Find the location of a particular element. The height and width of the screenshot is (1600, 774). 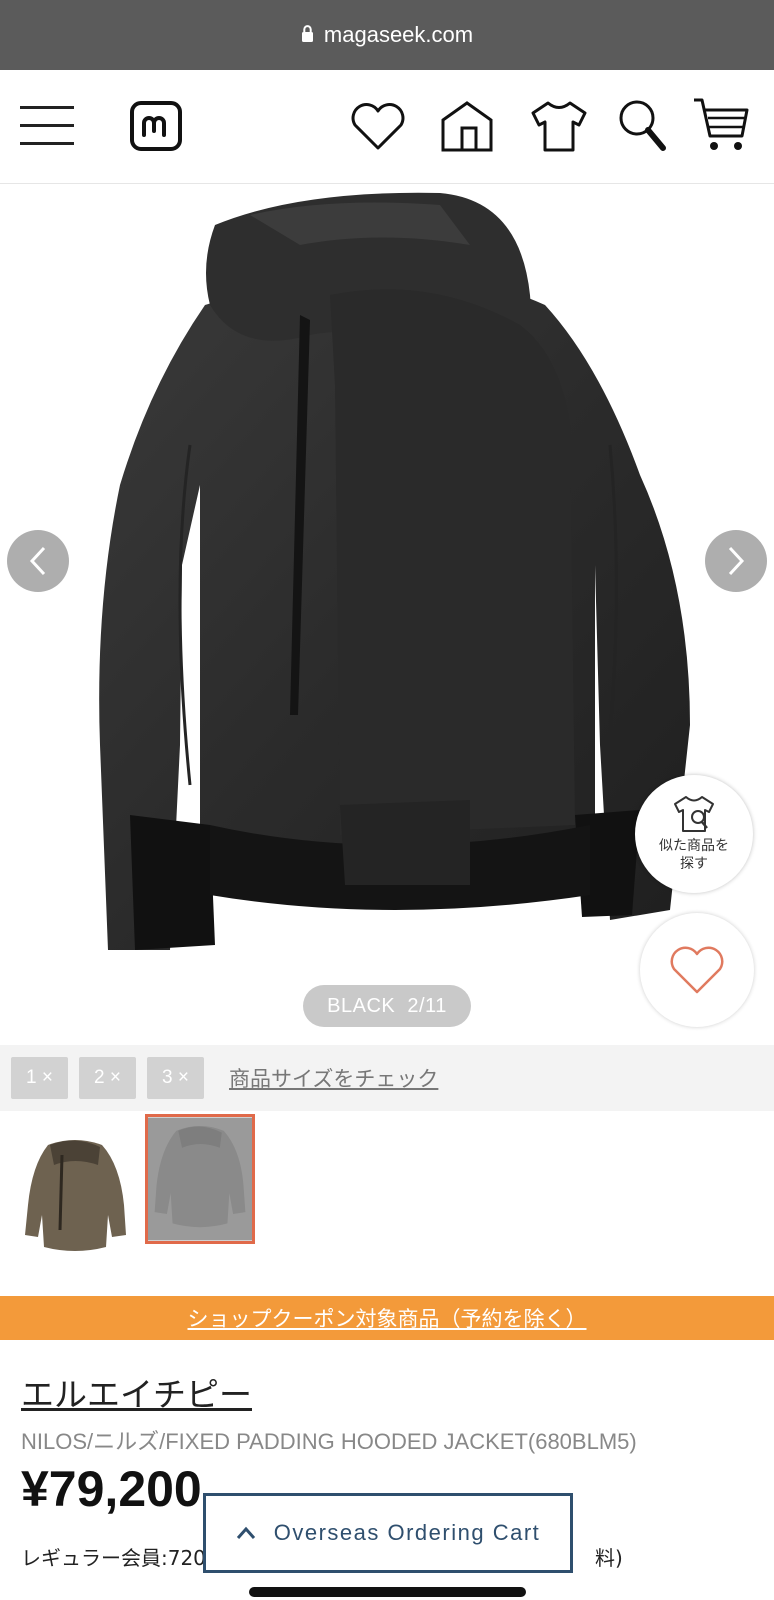

prev-image-button is located at coordinates (38, 561).